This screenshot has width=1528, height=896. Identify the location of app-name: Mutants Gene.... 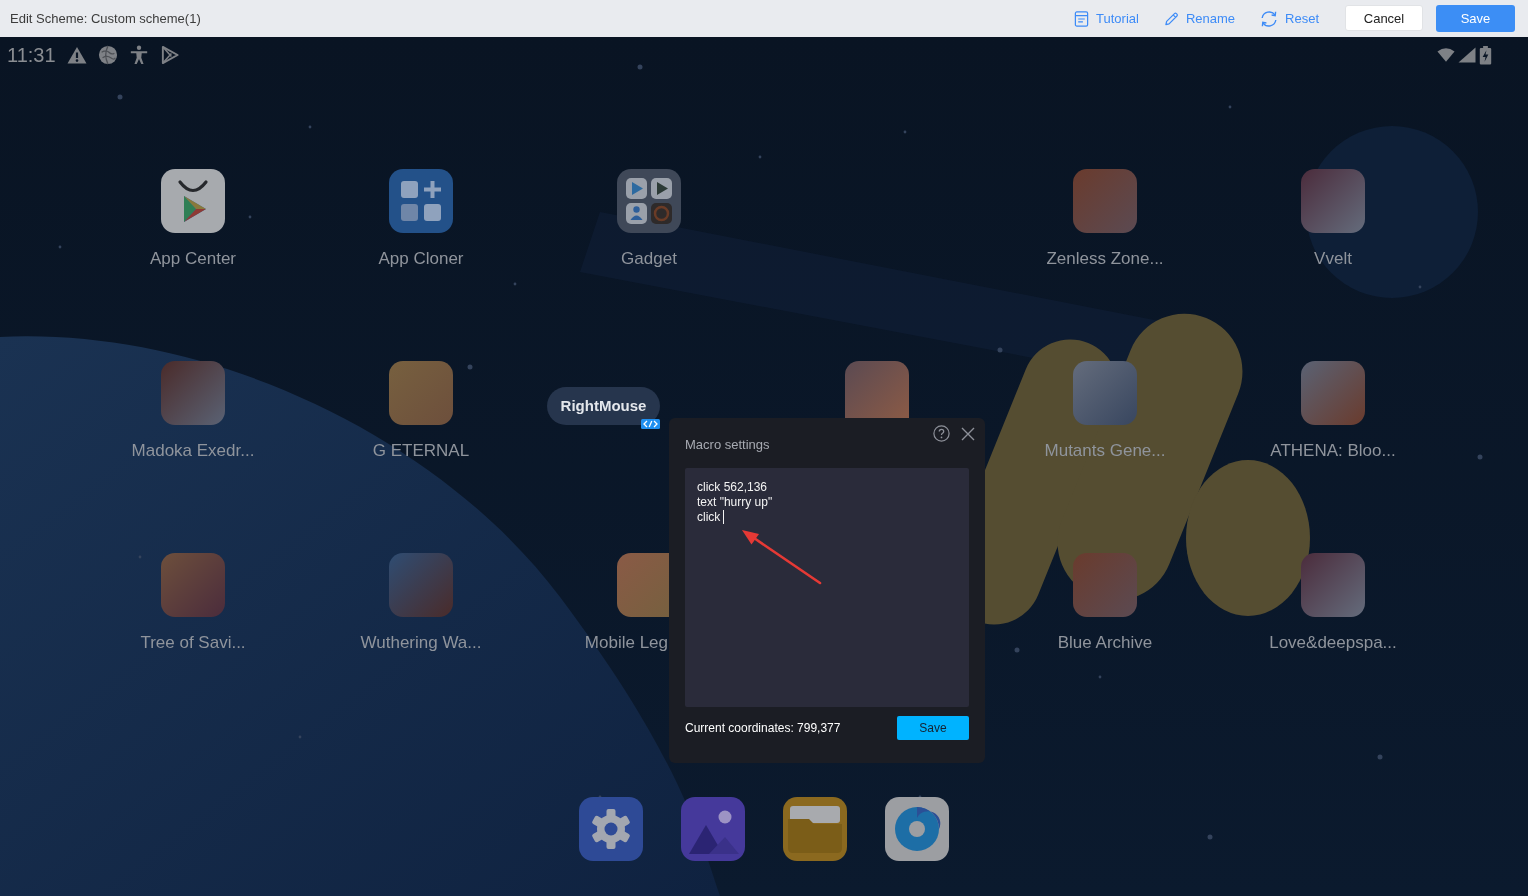
(1105, 451).